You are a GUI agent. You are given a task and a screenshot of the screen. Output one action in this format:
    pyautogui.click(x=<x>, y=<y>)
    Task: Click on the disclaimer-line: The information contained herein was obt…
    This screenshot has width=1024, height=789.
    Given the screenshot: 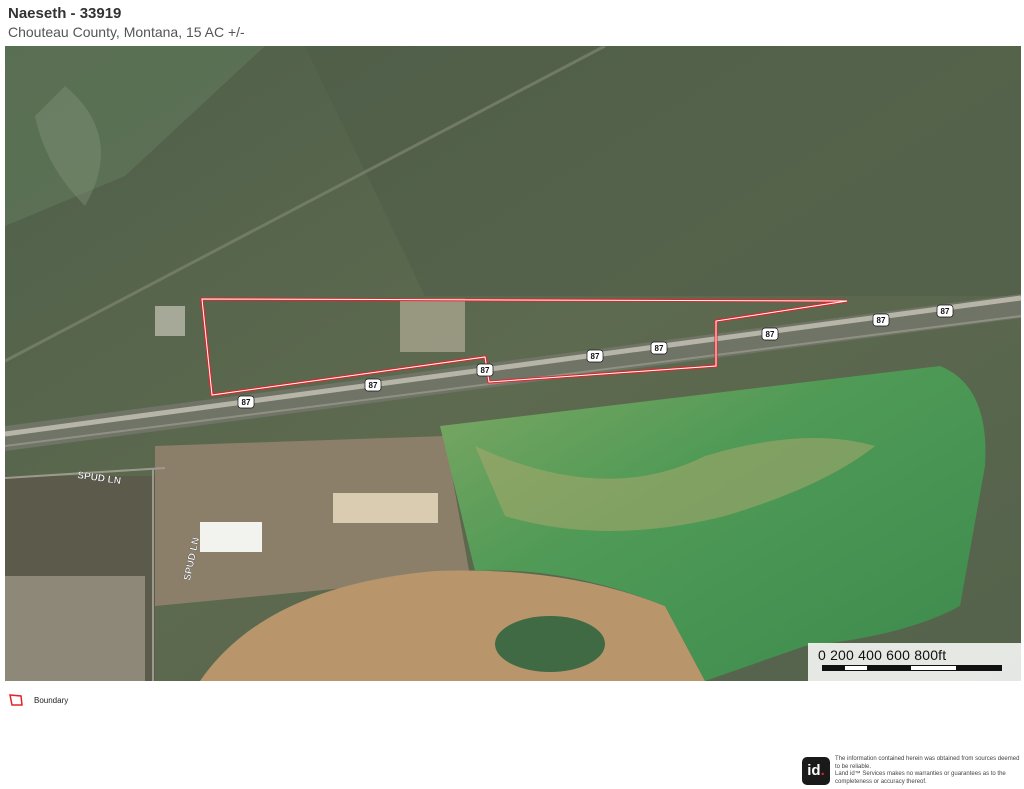 What is the action you would take?
    pyautogui.click(x=927, y=763)
    